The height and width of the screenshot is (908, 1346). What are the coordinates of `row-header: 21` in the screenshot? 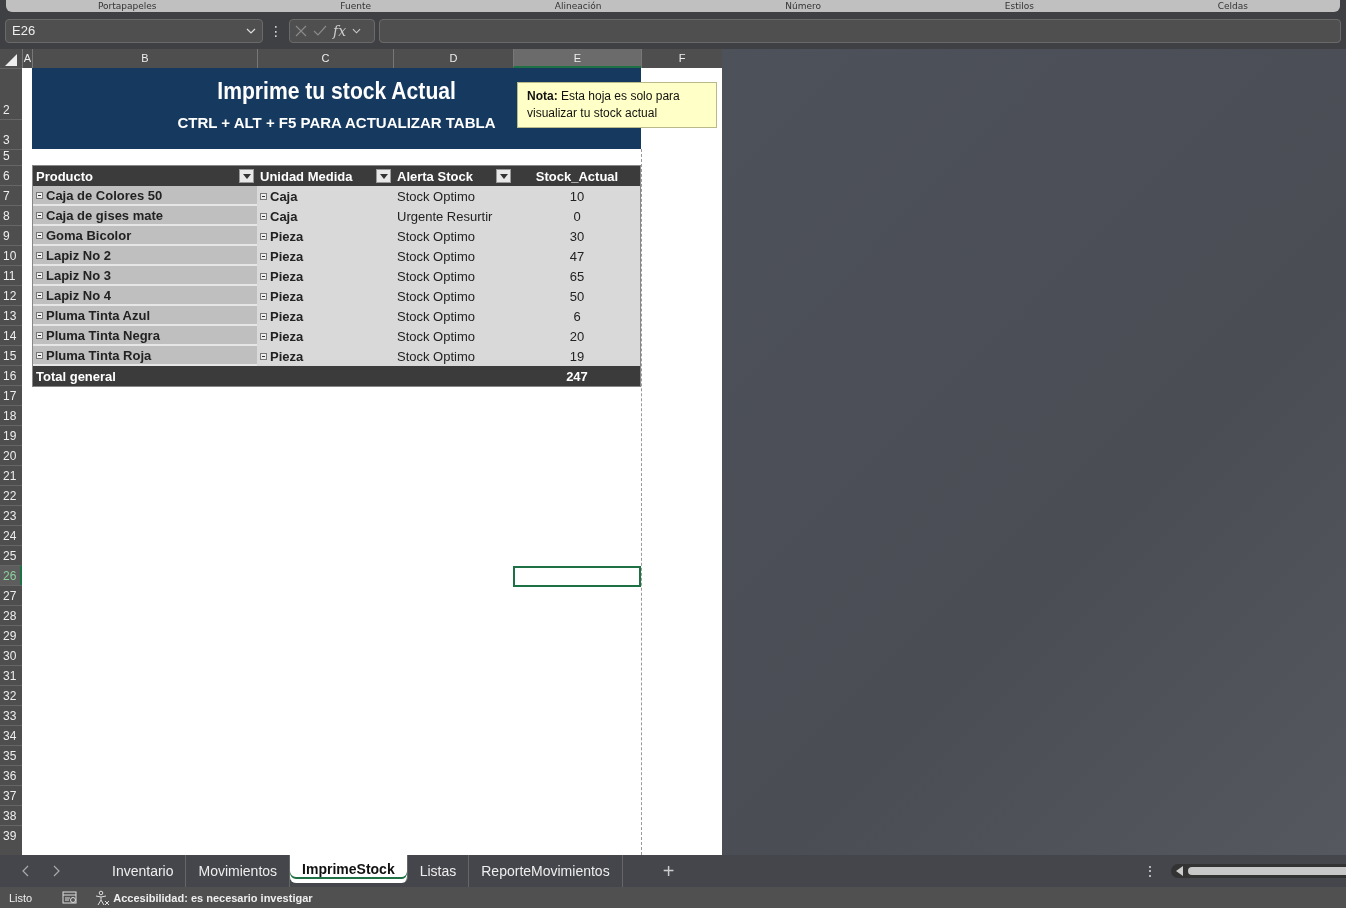 It's located at (11, 475).